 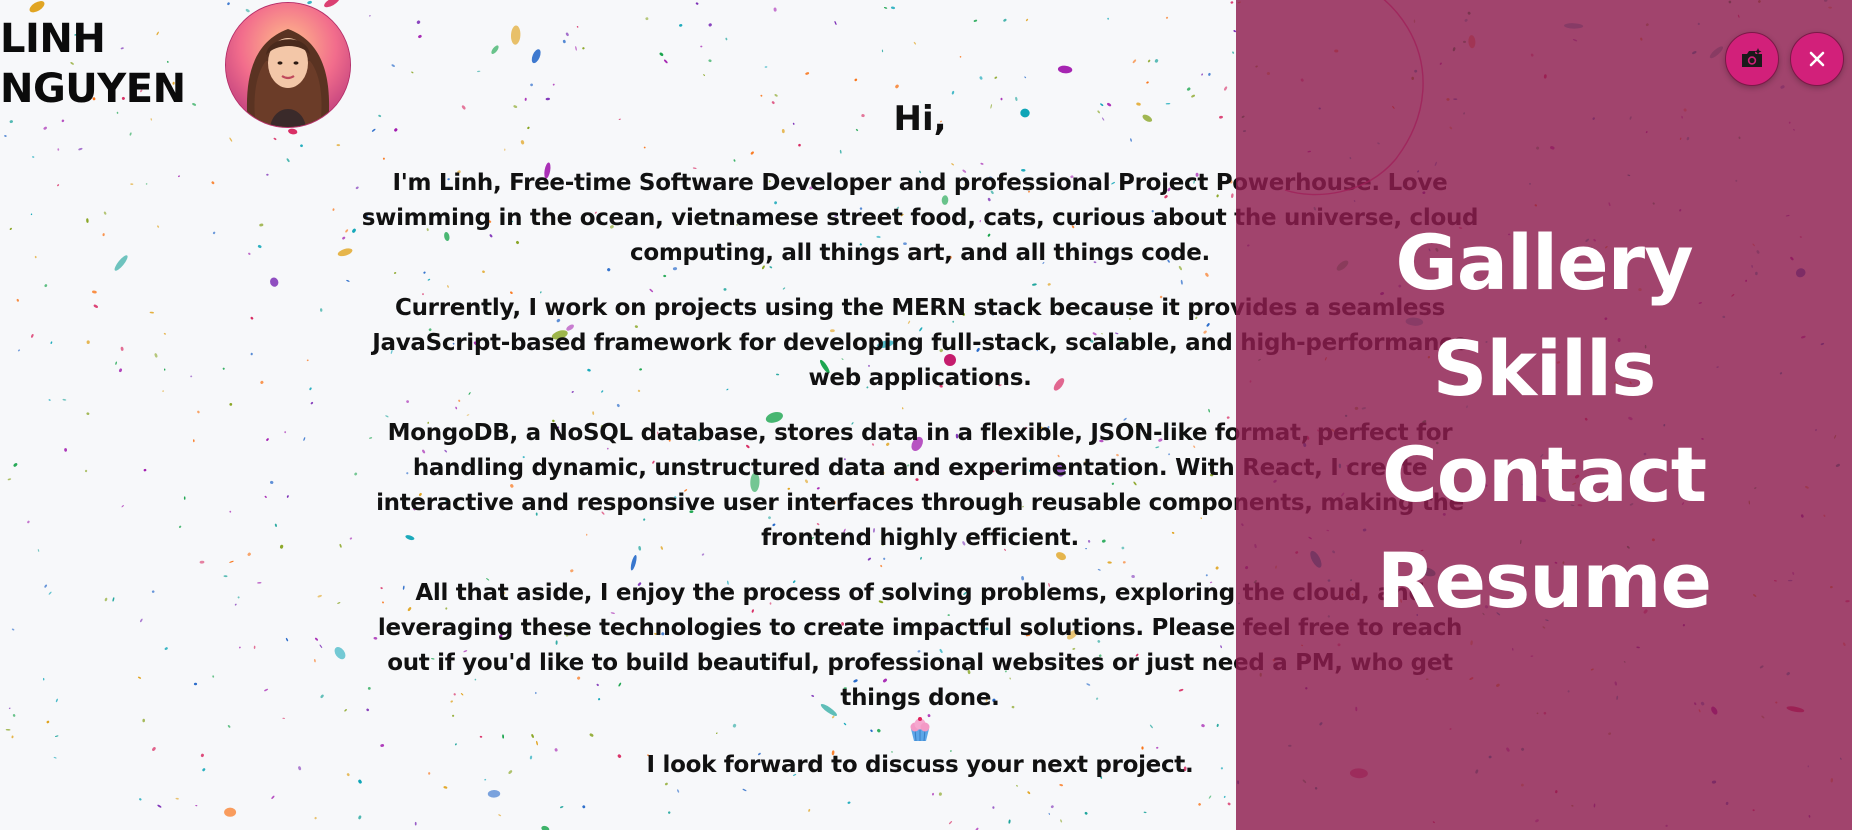 I want to click on menu-item: Contact, so click(x=1544, y=475).